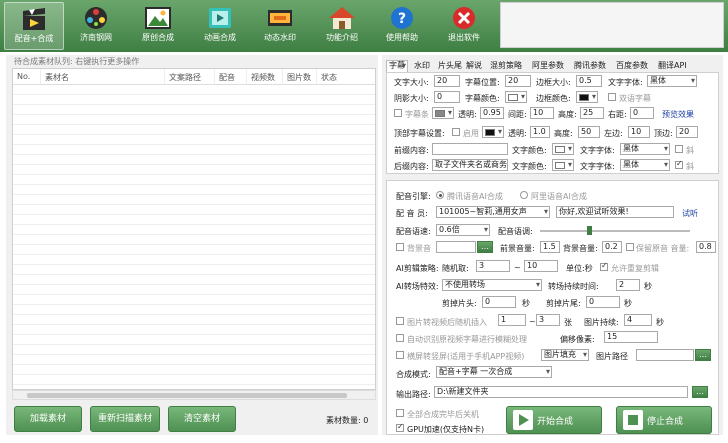 The image size is (728, 443). What do you see at coordinates (603, 302) in the screenshot?
I see `cut-tail-input: 0` at bounding box center [603, 302].